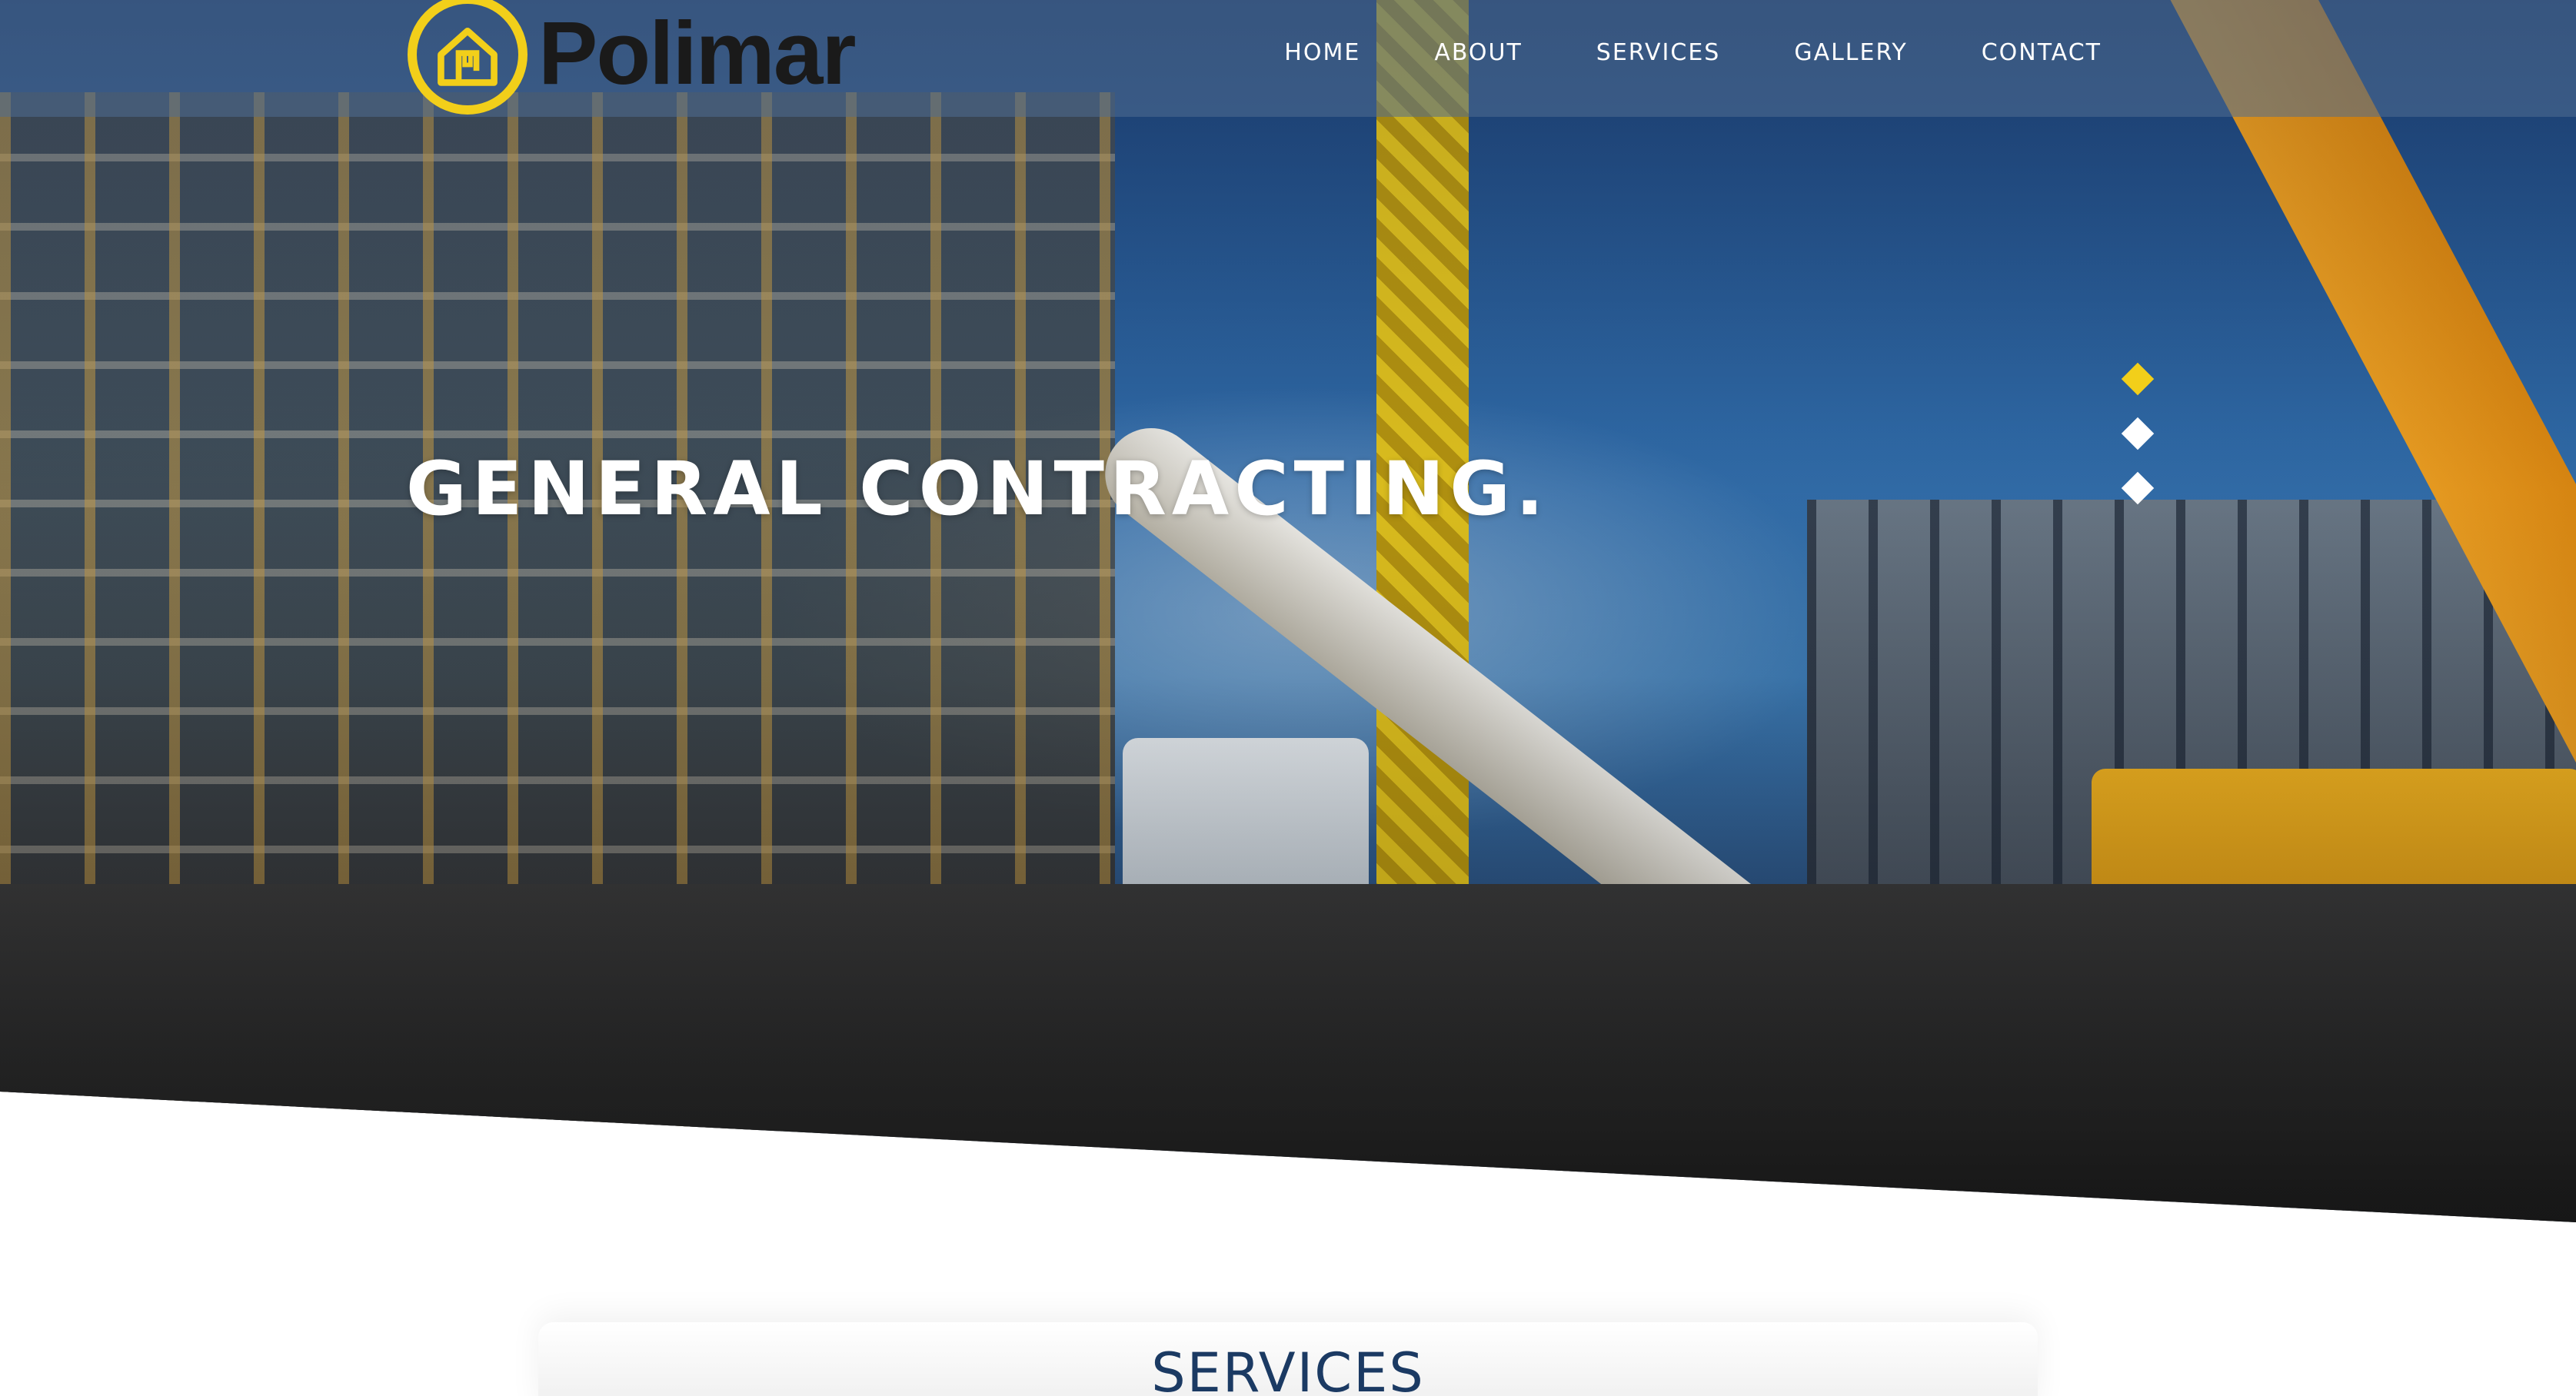  I want to click on house-icon, so click(468, 56).